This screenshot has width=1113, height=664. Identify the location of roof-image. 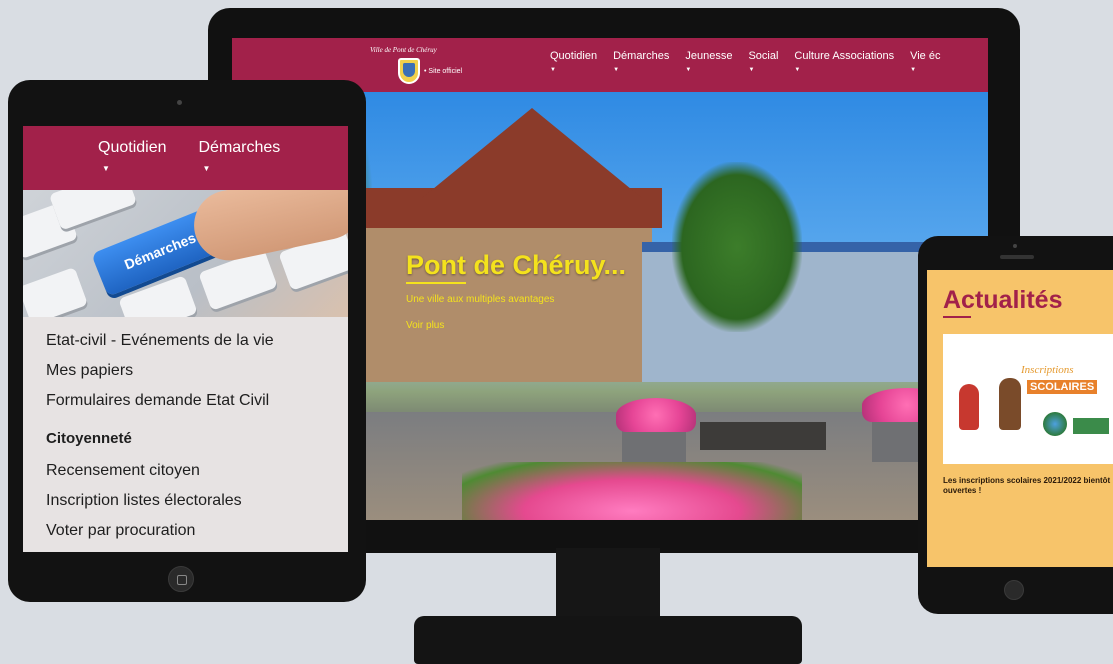
(532, 153).